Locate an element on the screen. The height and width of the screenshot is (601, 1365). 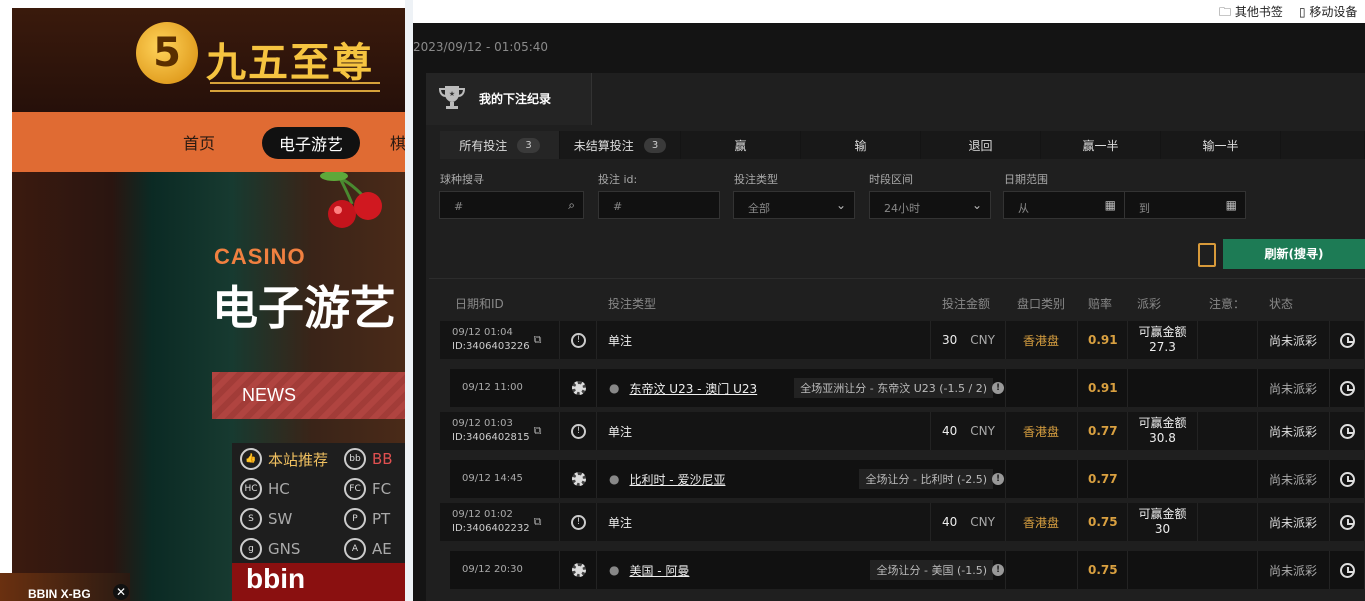
bet-date: 09/12 01:04 is located at coordinates (482, 332).